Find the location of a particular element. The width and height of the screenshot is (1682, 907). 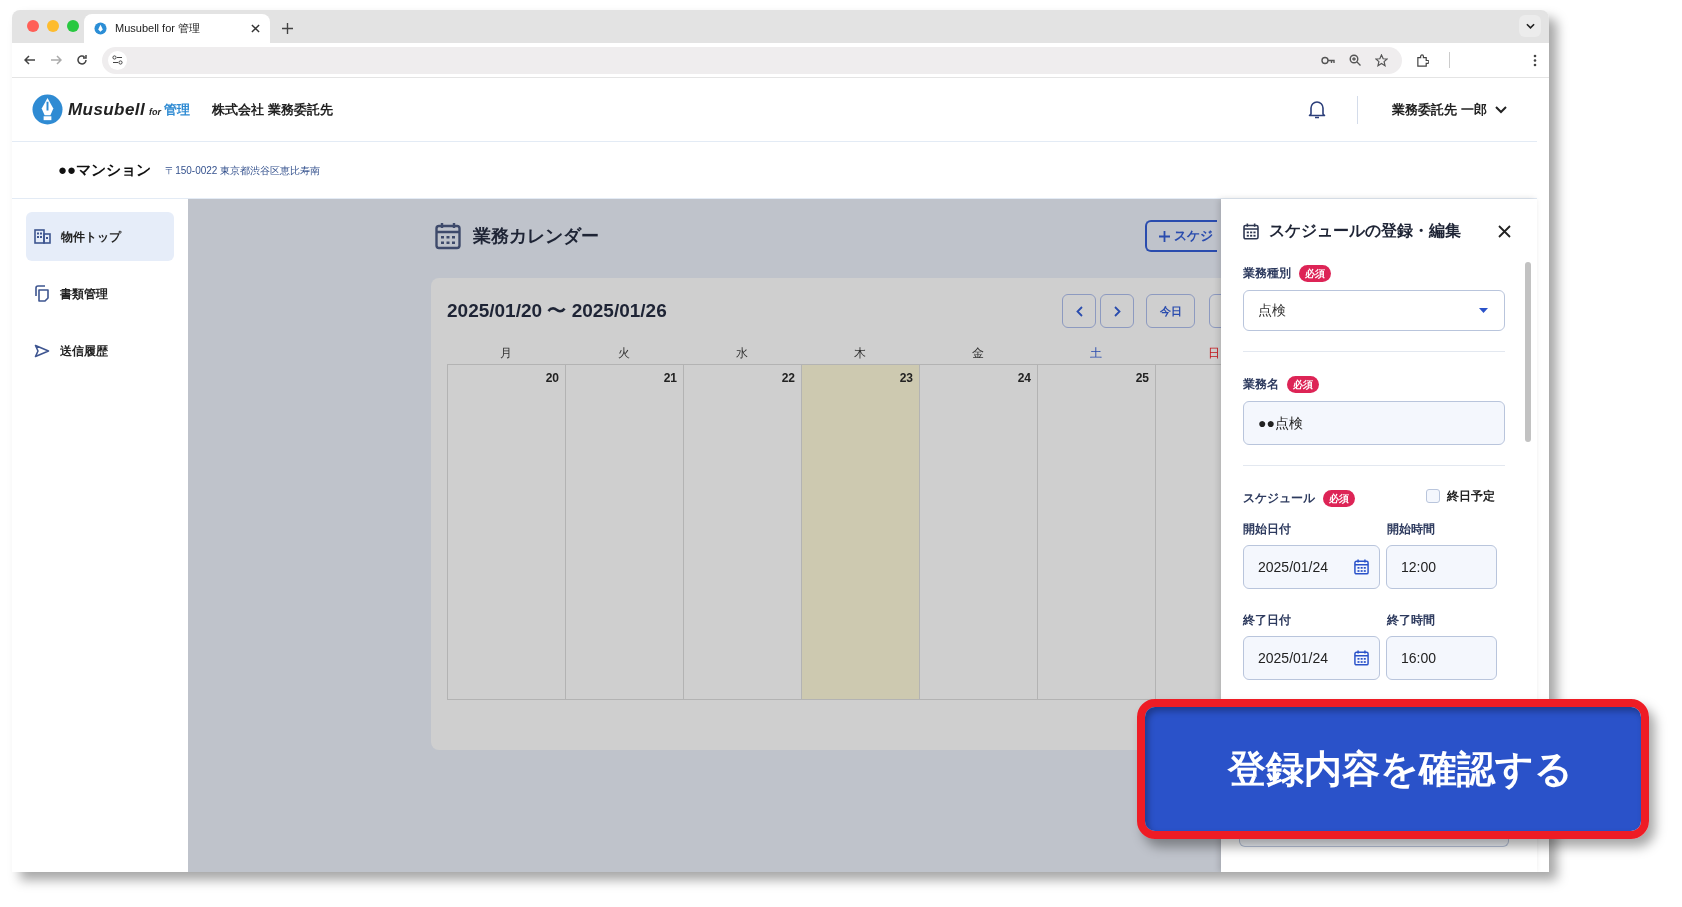

property-address: 〒150-0022 東京都渋谷区恵比寿南 is located at coordinates (243, 170).